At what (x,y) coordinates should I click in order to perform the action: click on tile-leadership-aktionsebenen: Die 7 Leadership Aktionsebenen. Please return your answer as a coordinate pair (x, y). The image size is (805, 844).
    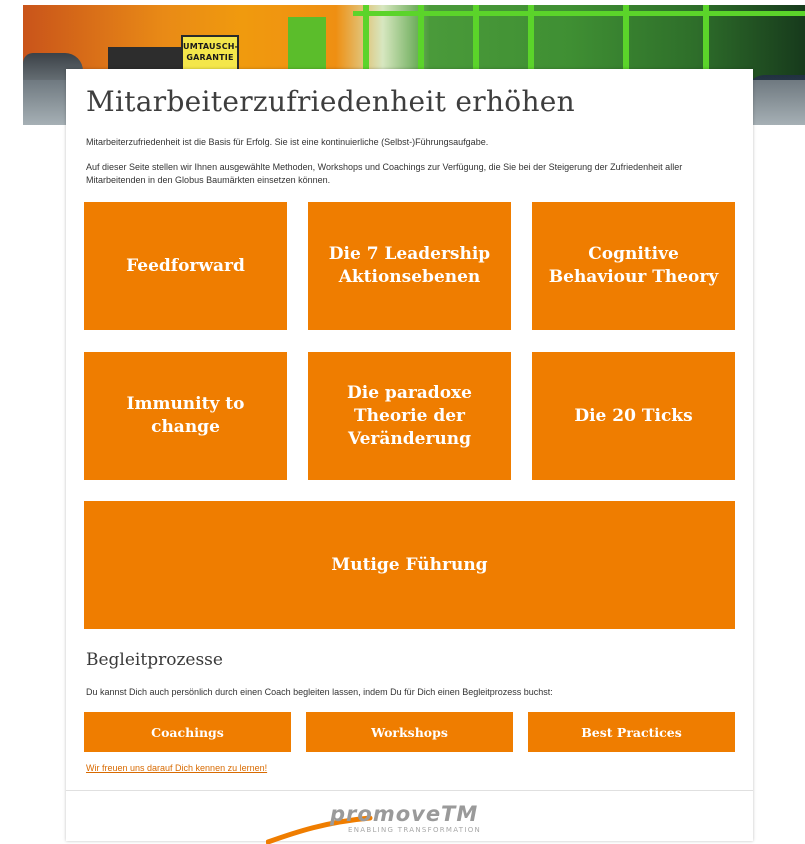
    Looking at the image, I should click on (409, 266).